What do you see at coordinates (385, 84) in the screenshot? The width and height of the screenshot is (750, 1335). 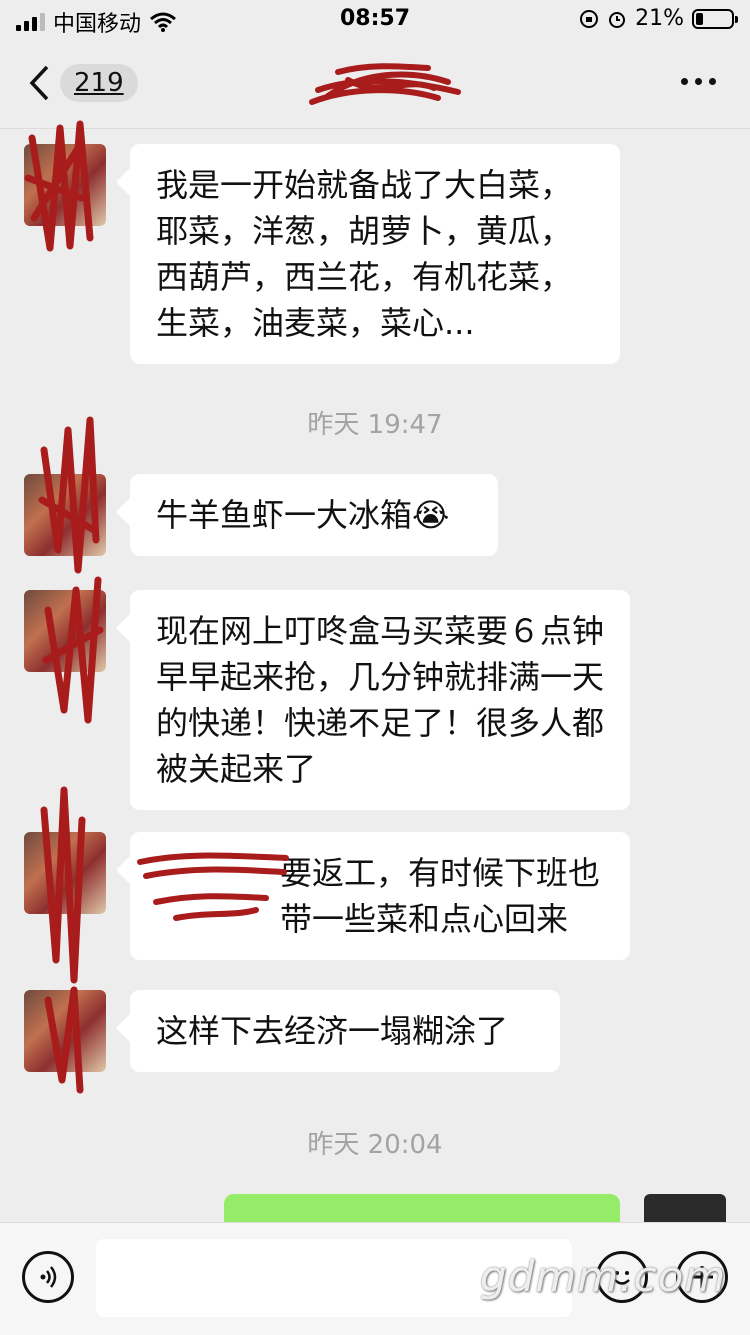 I see `title-redaction-scribble` at bounding box center [385, 84].